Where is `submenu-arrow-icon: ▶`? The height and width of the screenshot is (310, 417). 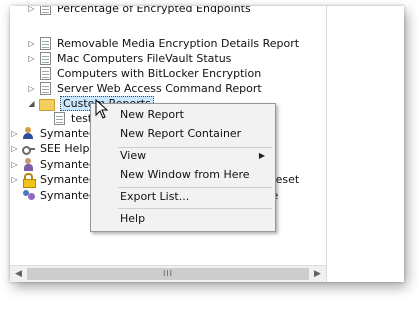 submenu-arrow-icon: ▶ is located at coordinates (261, 155).